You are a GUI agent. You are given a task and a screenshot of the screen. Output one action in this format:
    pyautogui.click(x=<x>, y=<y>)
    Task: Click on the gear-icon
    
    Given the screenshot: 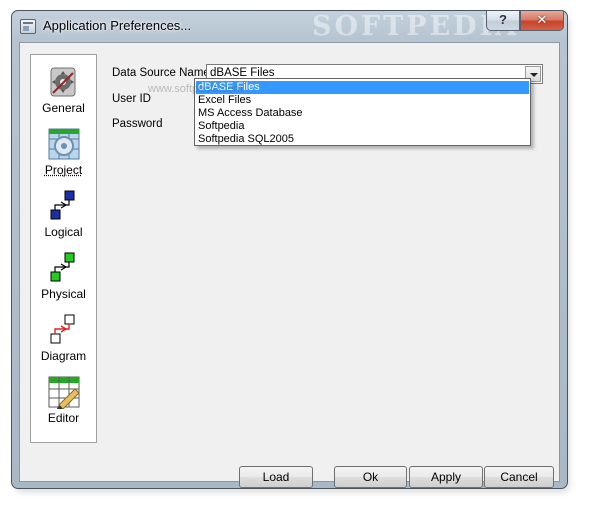 What is the action you would take?
    pyautogui.click(x=63, y=82)
    